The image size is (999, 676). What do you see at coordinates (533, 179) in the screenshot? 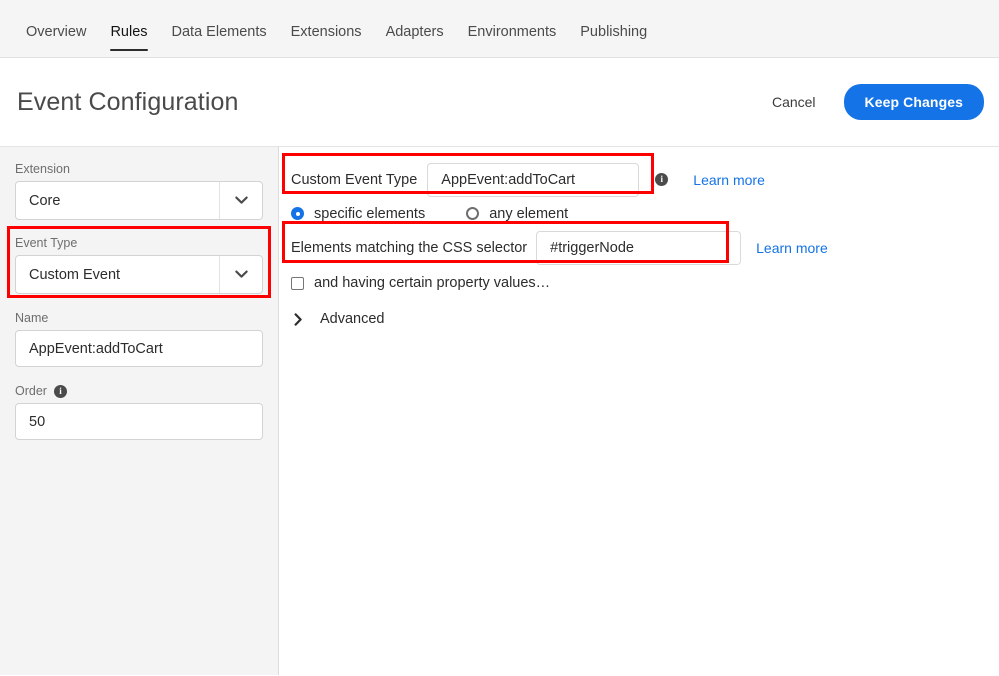
I see `custom-event-type-input: AppEvent:addToCart` at bounding box center [533, 179].